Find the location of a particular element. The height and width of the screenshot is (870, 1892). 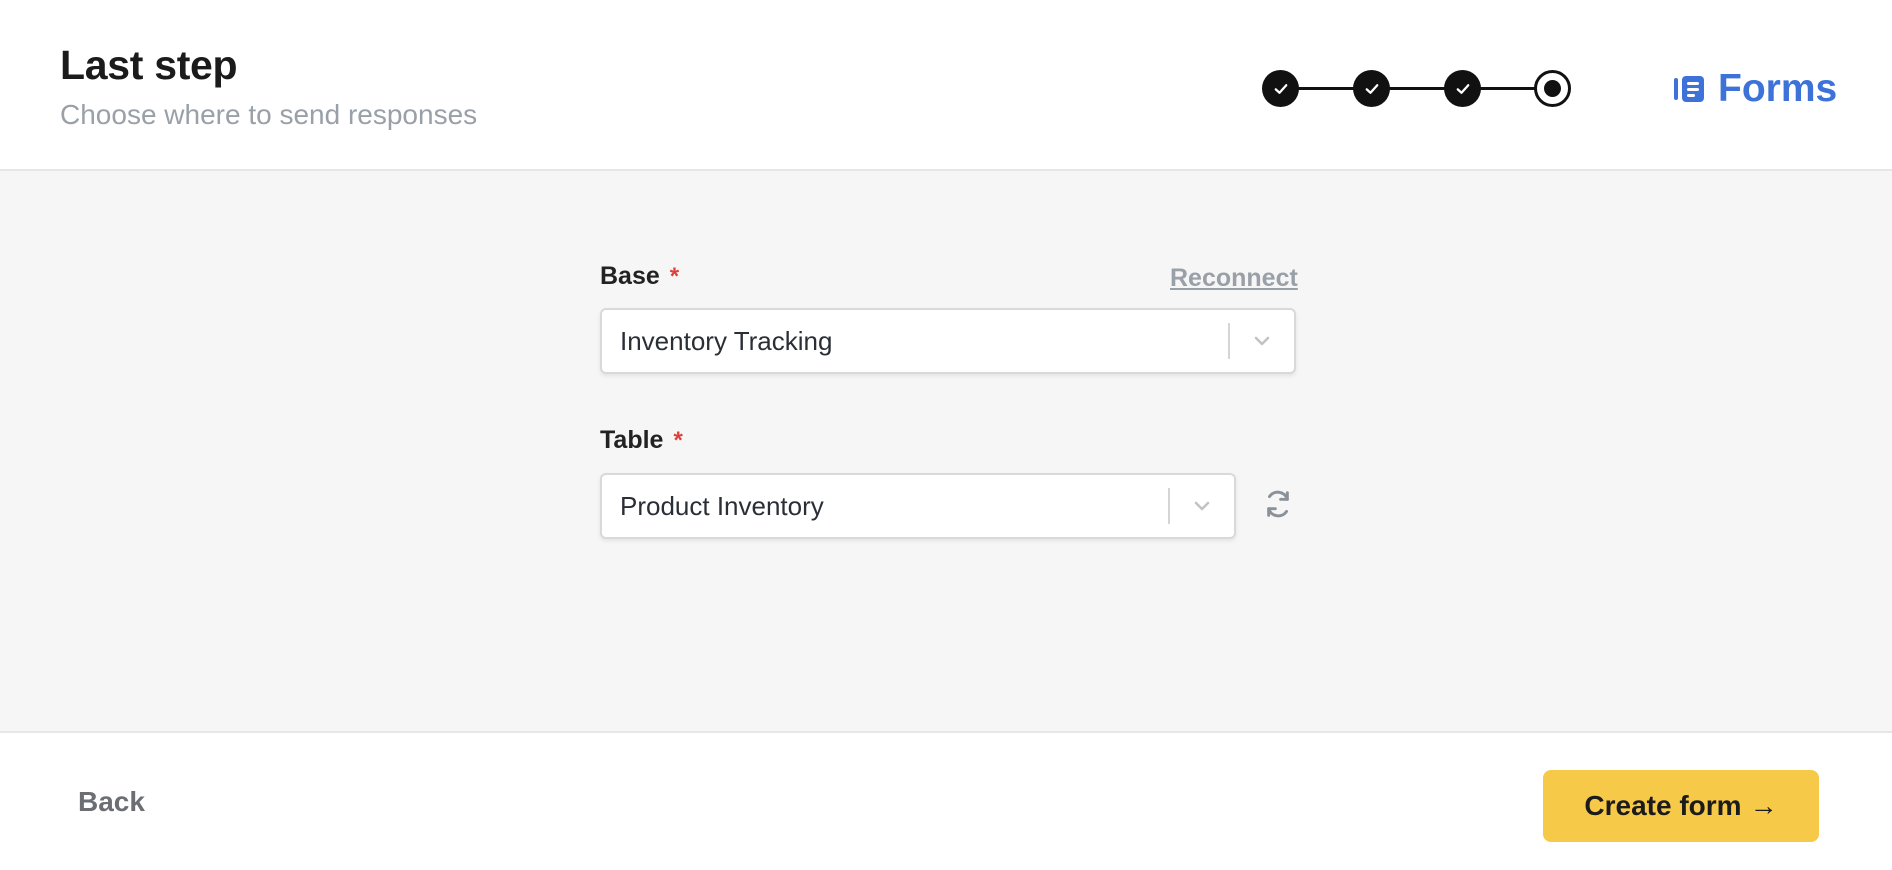

step-1-complete is located at coordinates (1280, 88).